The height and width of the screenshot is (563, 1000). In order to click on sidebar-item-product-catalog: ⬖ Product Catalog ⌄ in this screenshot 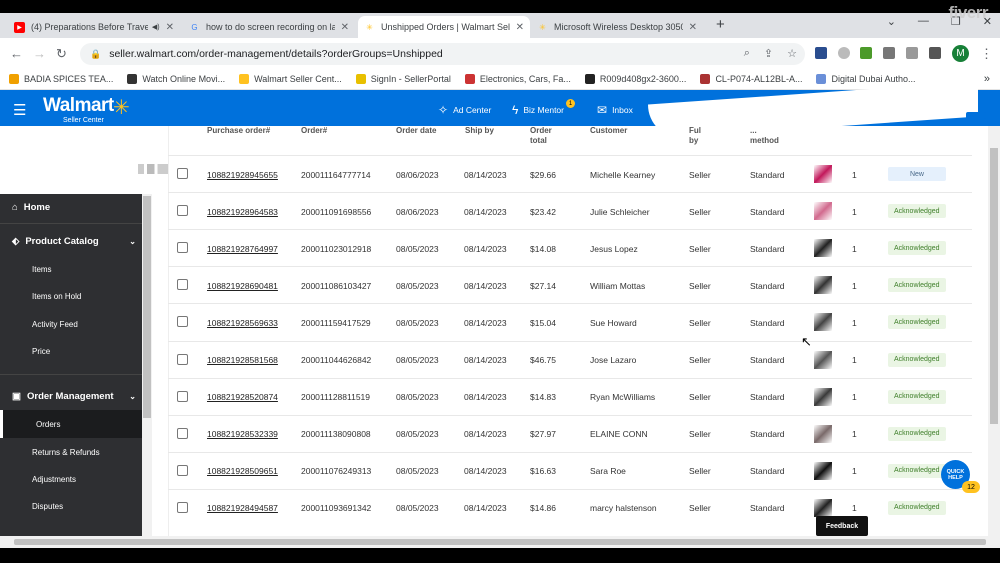, I will do `click(74, 241)`.